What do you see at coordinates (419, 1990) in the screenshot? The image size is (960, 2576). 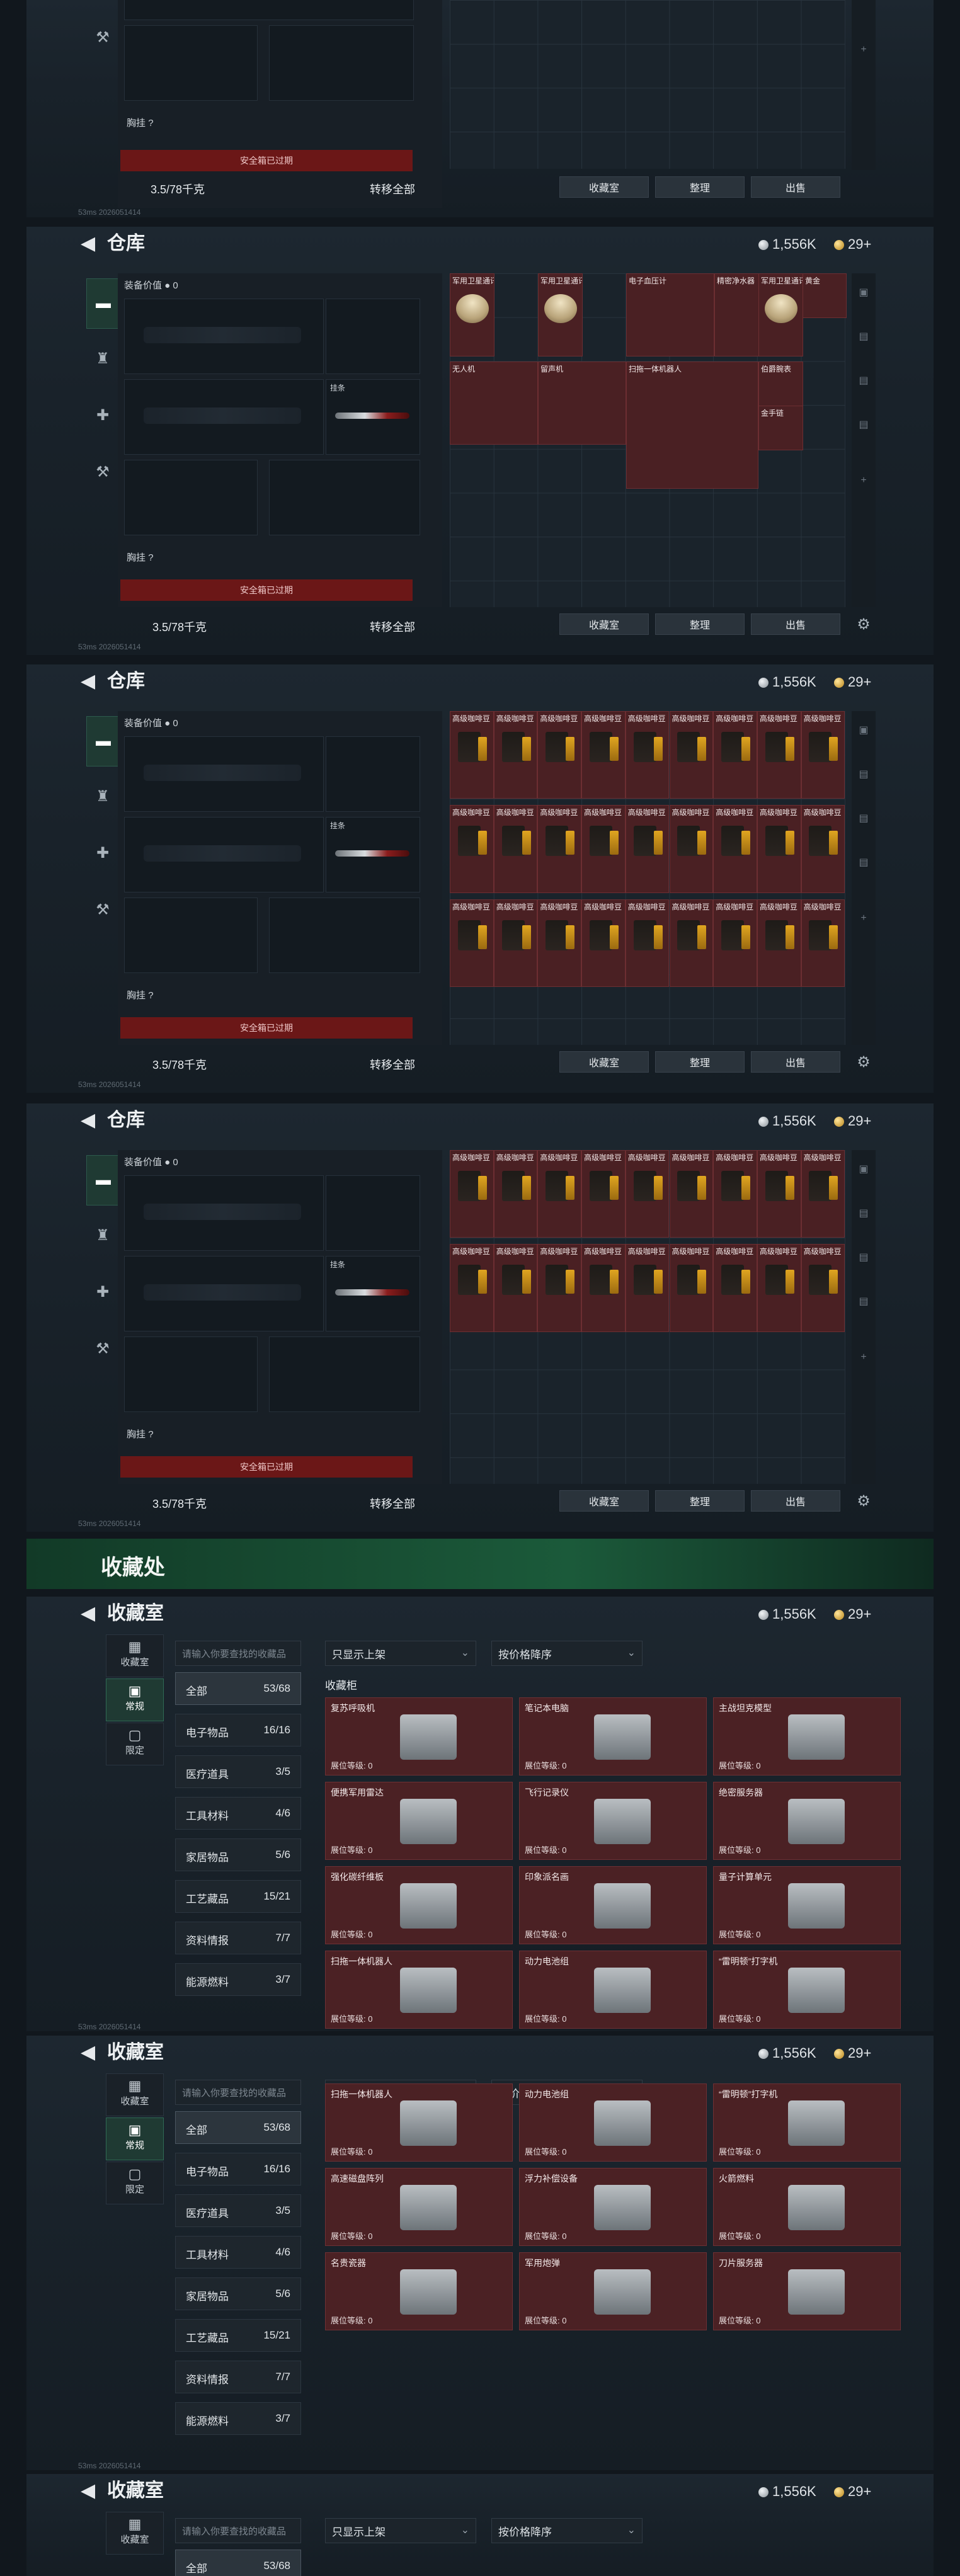 I see `collection-card: 扫拖一体机器人 展位等级: 0` at bounding box center [419, 1990].